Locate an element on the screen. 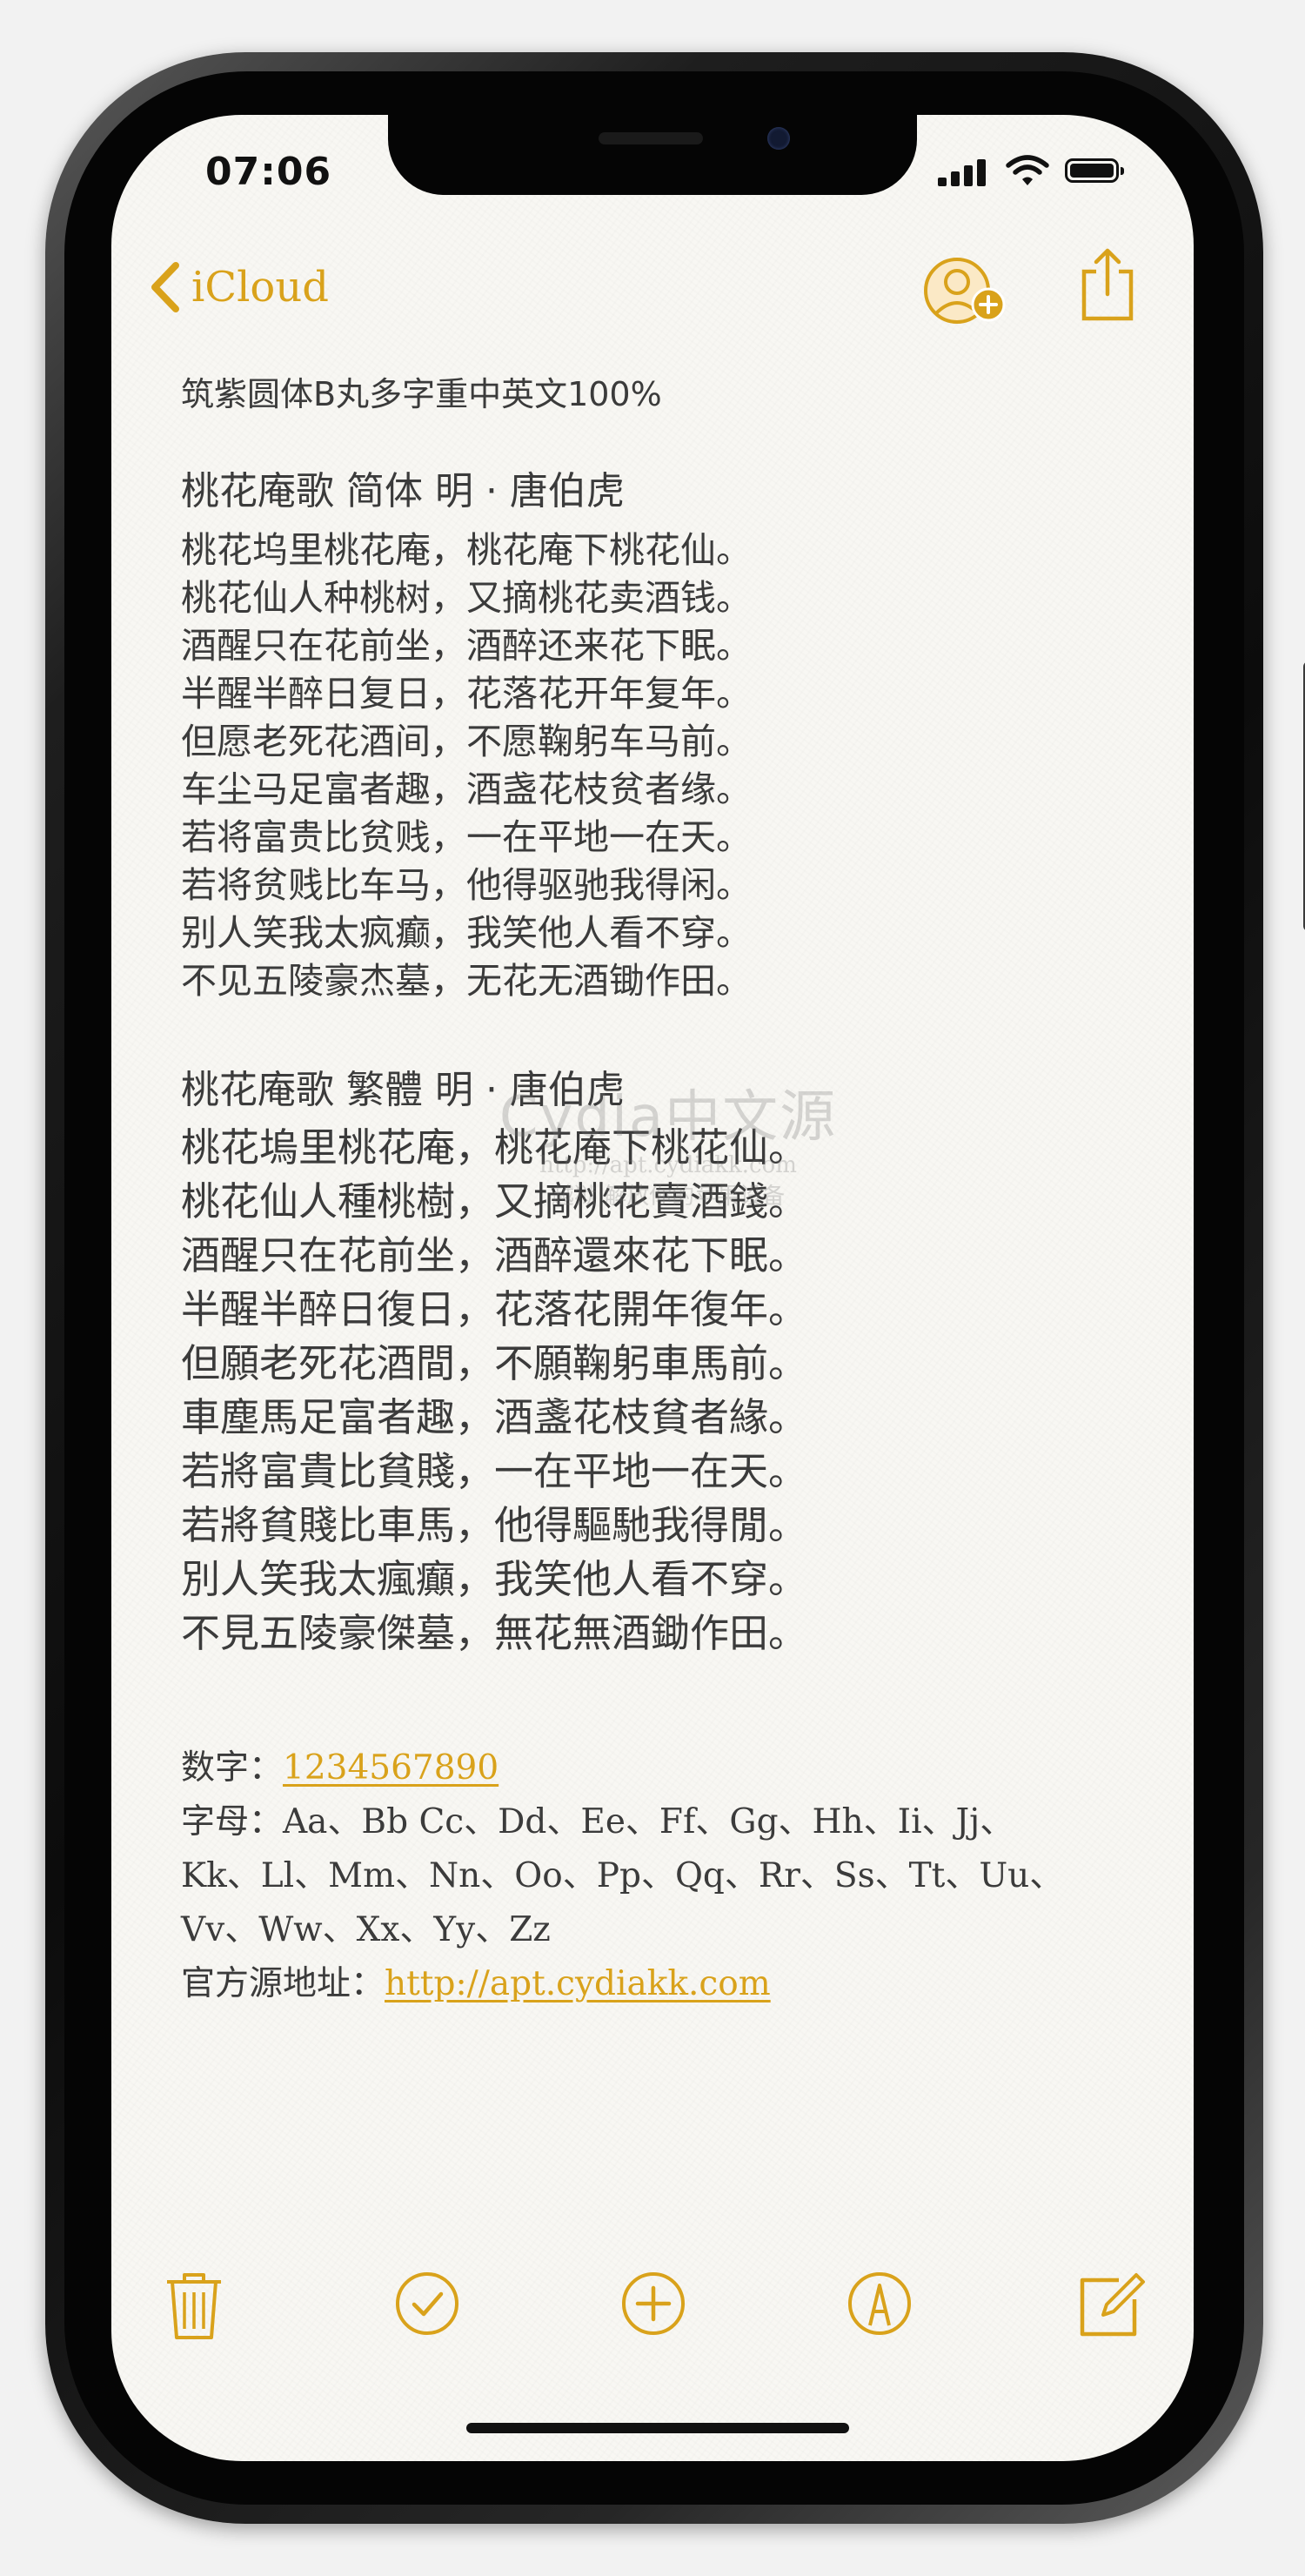 The image size is (1305, 2576). letters-line: Aa、Bb Cc、Dd、Ee、Ff、Gg、Hh、Ii、Jj、 is located at coordinates (648, 1821).